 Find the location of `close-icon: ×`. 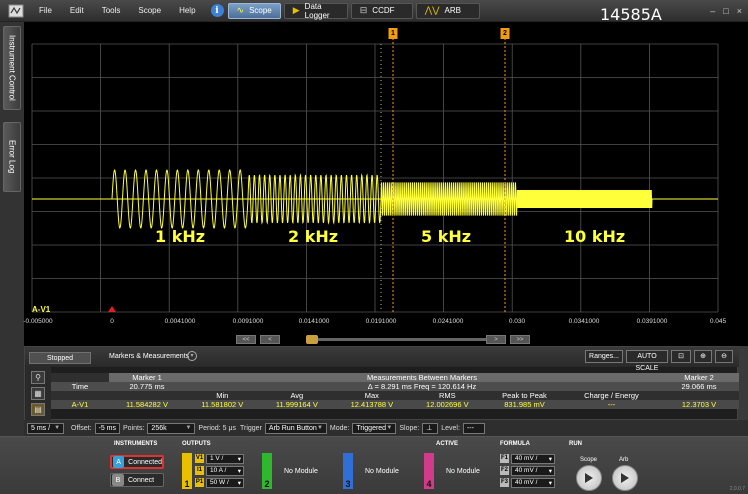

close-icon: × is located at coordinates (739, 11).